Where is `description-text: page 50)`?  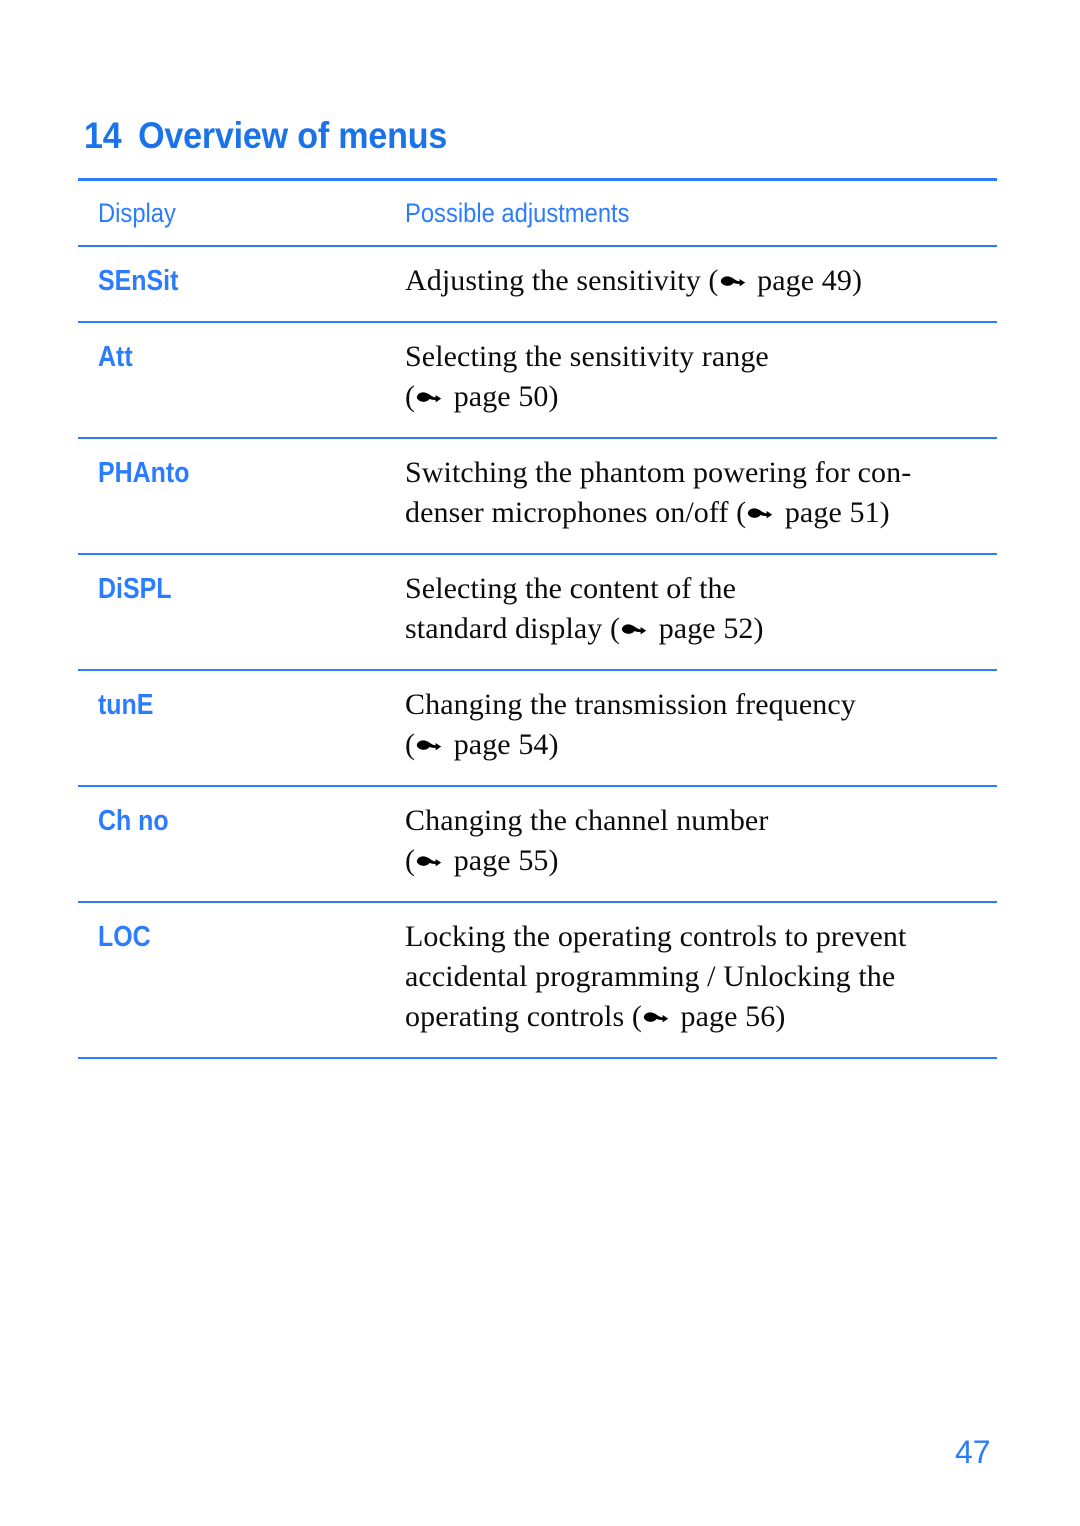
description-text: page 50) is located at coordinates (502, 396).